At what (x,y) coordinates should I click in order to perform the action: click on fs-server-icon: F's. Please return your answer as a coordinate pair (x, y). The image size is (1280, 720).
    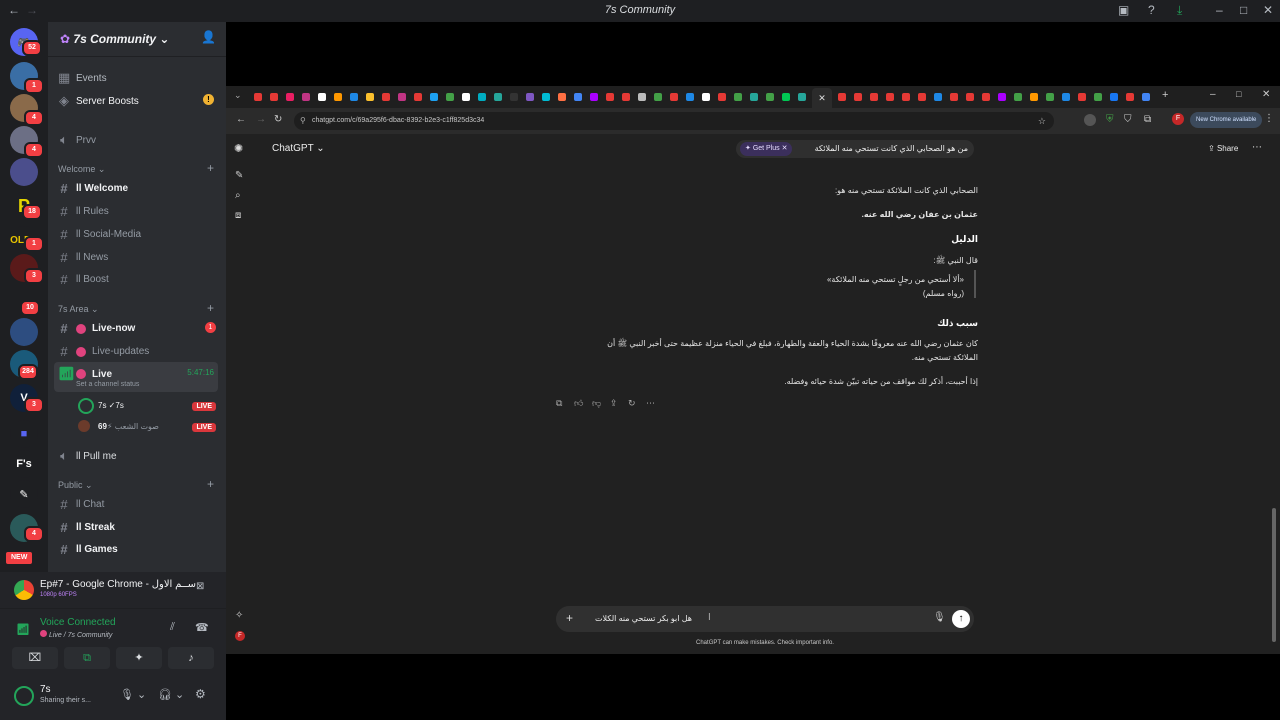
    Looking at the image, I should click on (24, 464).